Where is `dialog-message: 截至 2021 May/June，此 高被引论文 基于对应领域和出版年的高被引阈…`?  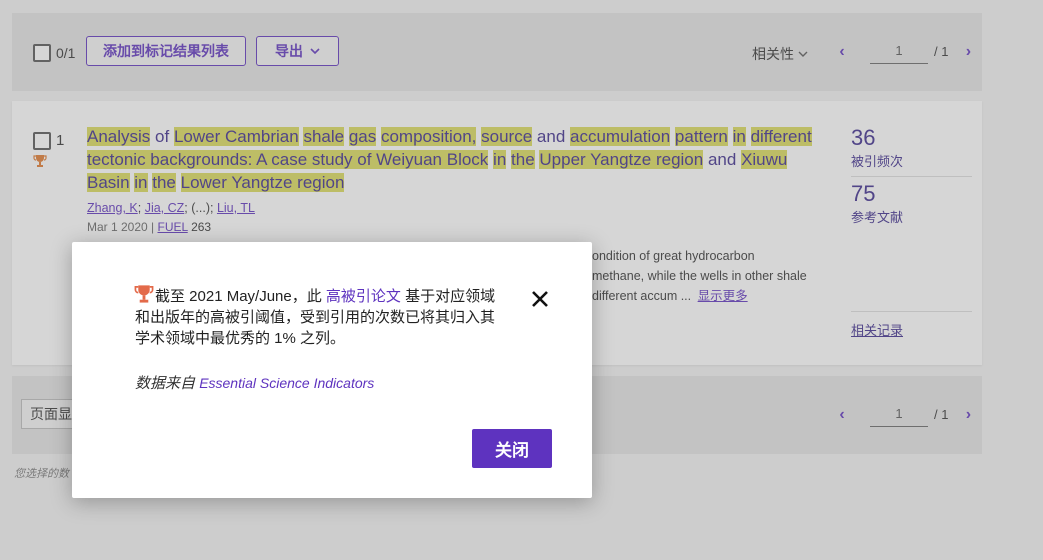
dialog-message: 截至 2021 May/June，此 高被引论文 基于对应领域和出版年的高被引阈… is located at coordinates (321, 317).